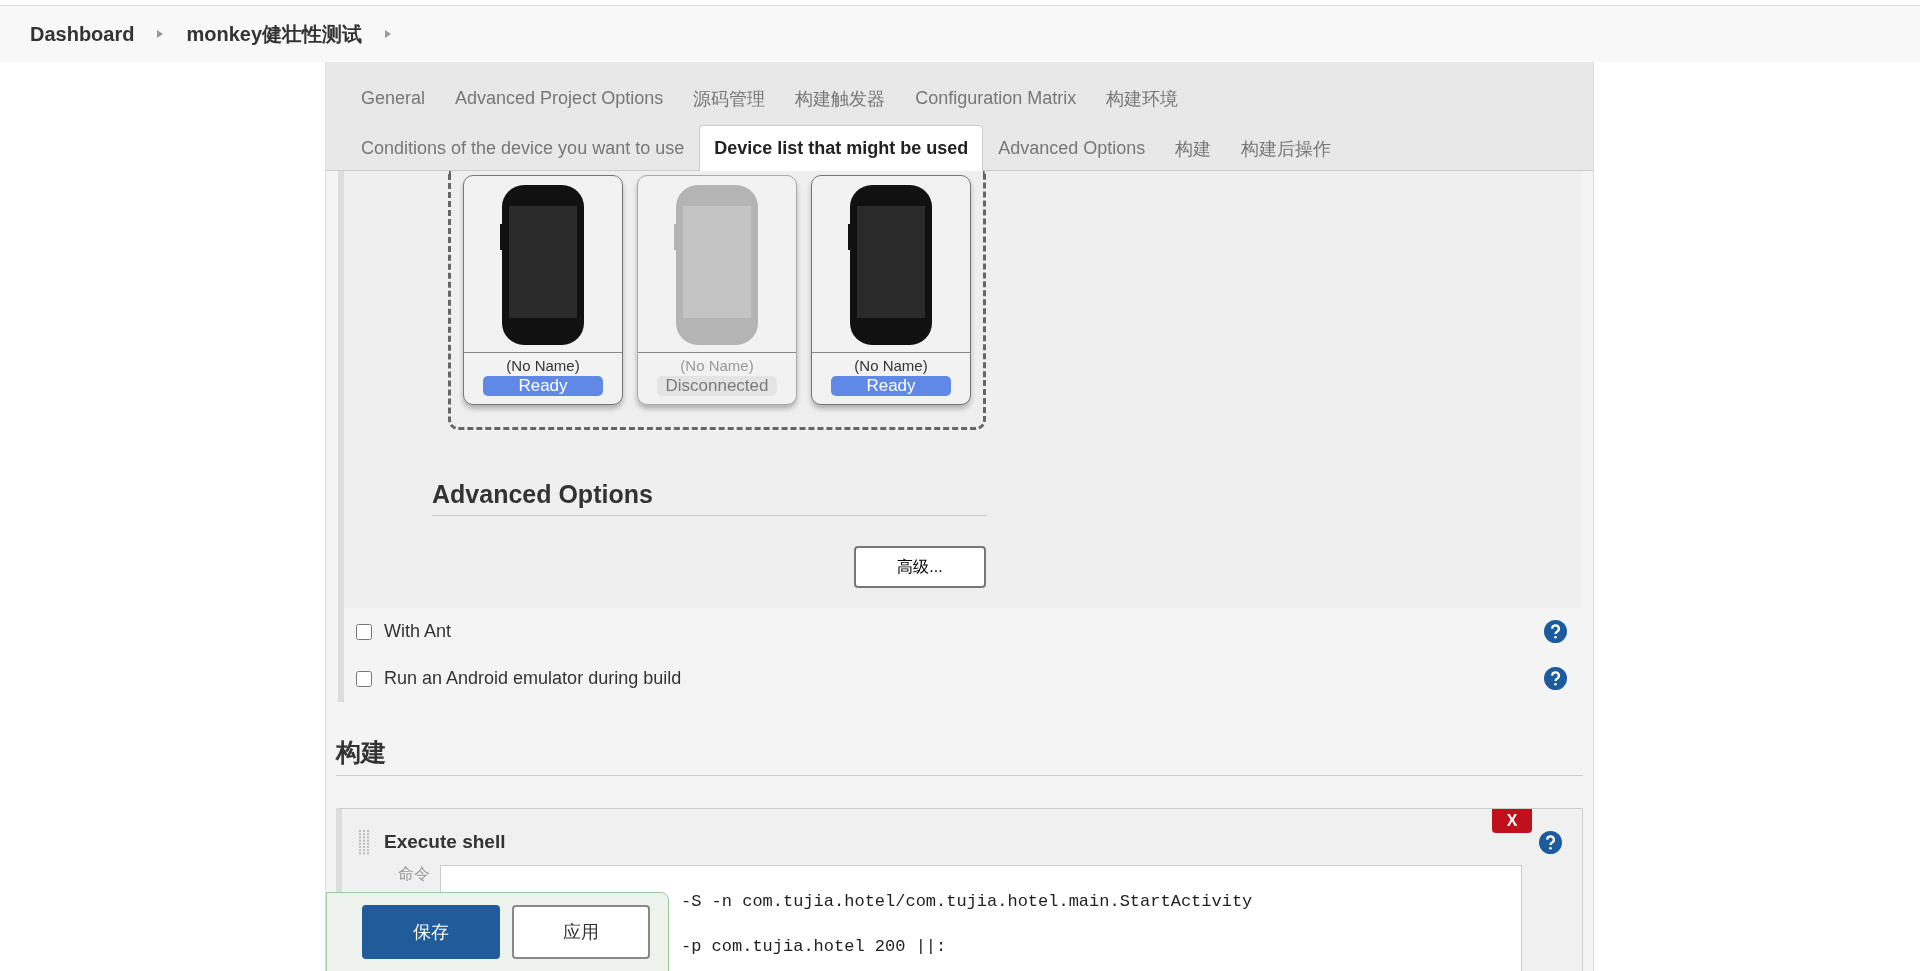  What do you see at coordinates (996, 98) in the screenshot?
I see `tab: Configuration Matrix` at bounding box center [996, 98].